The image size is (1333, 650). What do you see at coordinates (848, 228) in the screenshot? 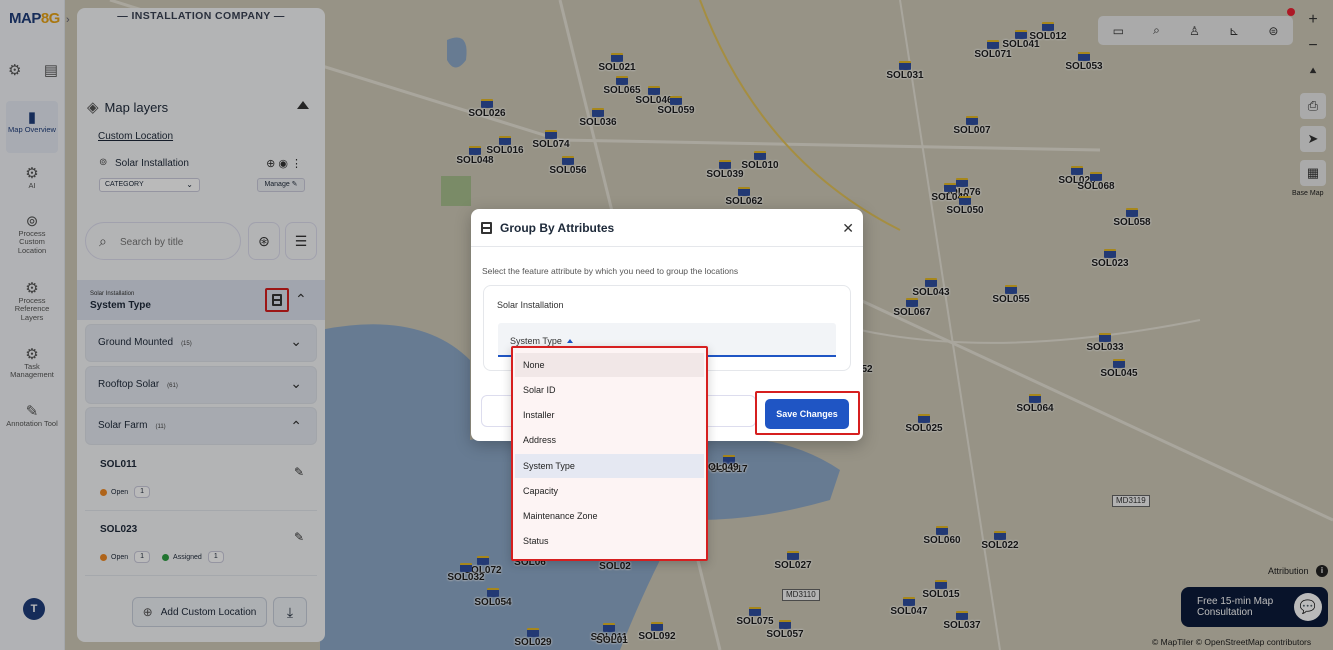
I see `close-icon: ✕` at bounding box center [848, 228].